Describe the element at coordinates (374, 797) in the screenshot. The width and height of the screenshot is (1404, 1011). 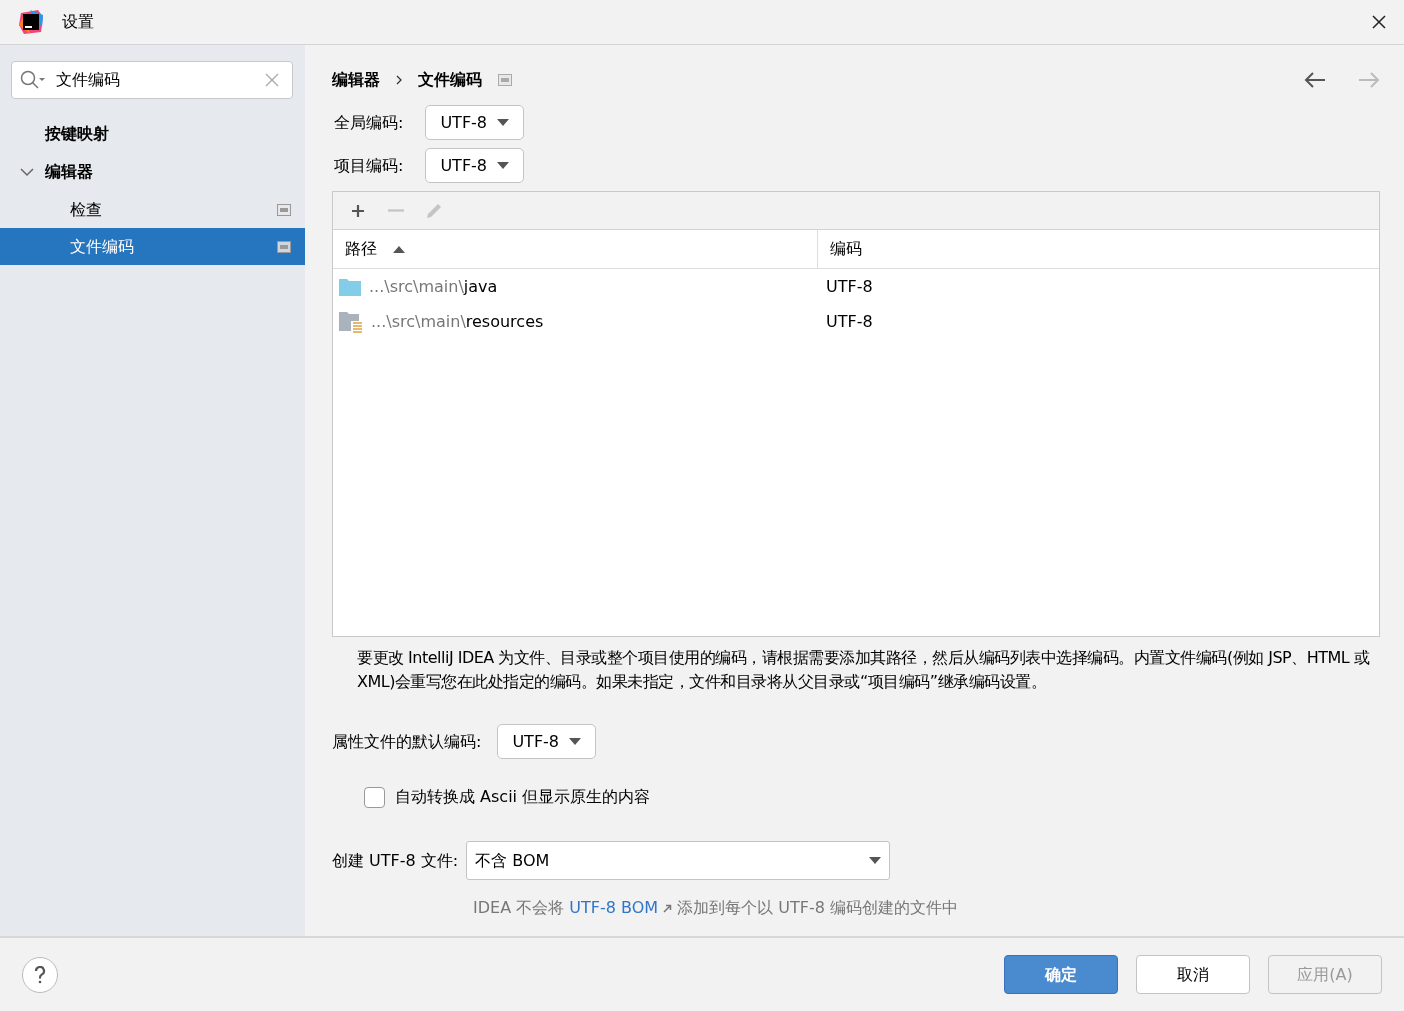
I see `checkbox` at that location.